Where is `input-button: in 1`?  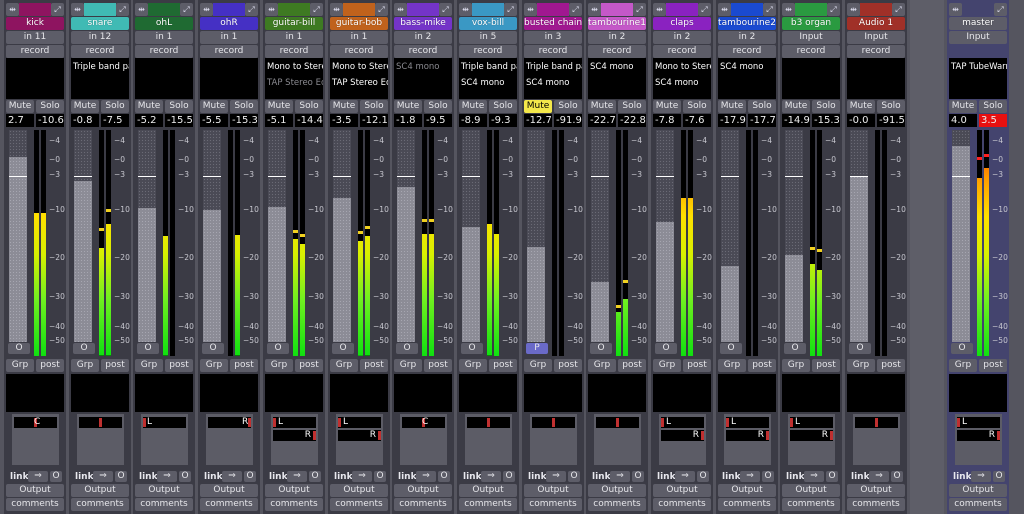
input-button: in 1 is located at coordinates (229, 37).